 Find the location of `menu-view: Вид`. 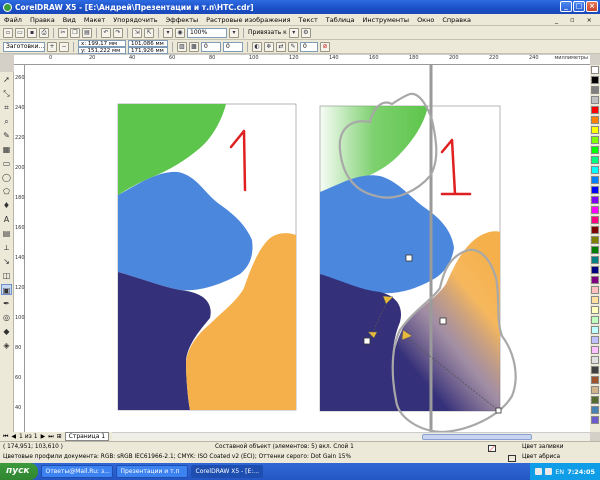

menu-view: Вид is located at coordinates (69, 20).